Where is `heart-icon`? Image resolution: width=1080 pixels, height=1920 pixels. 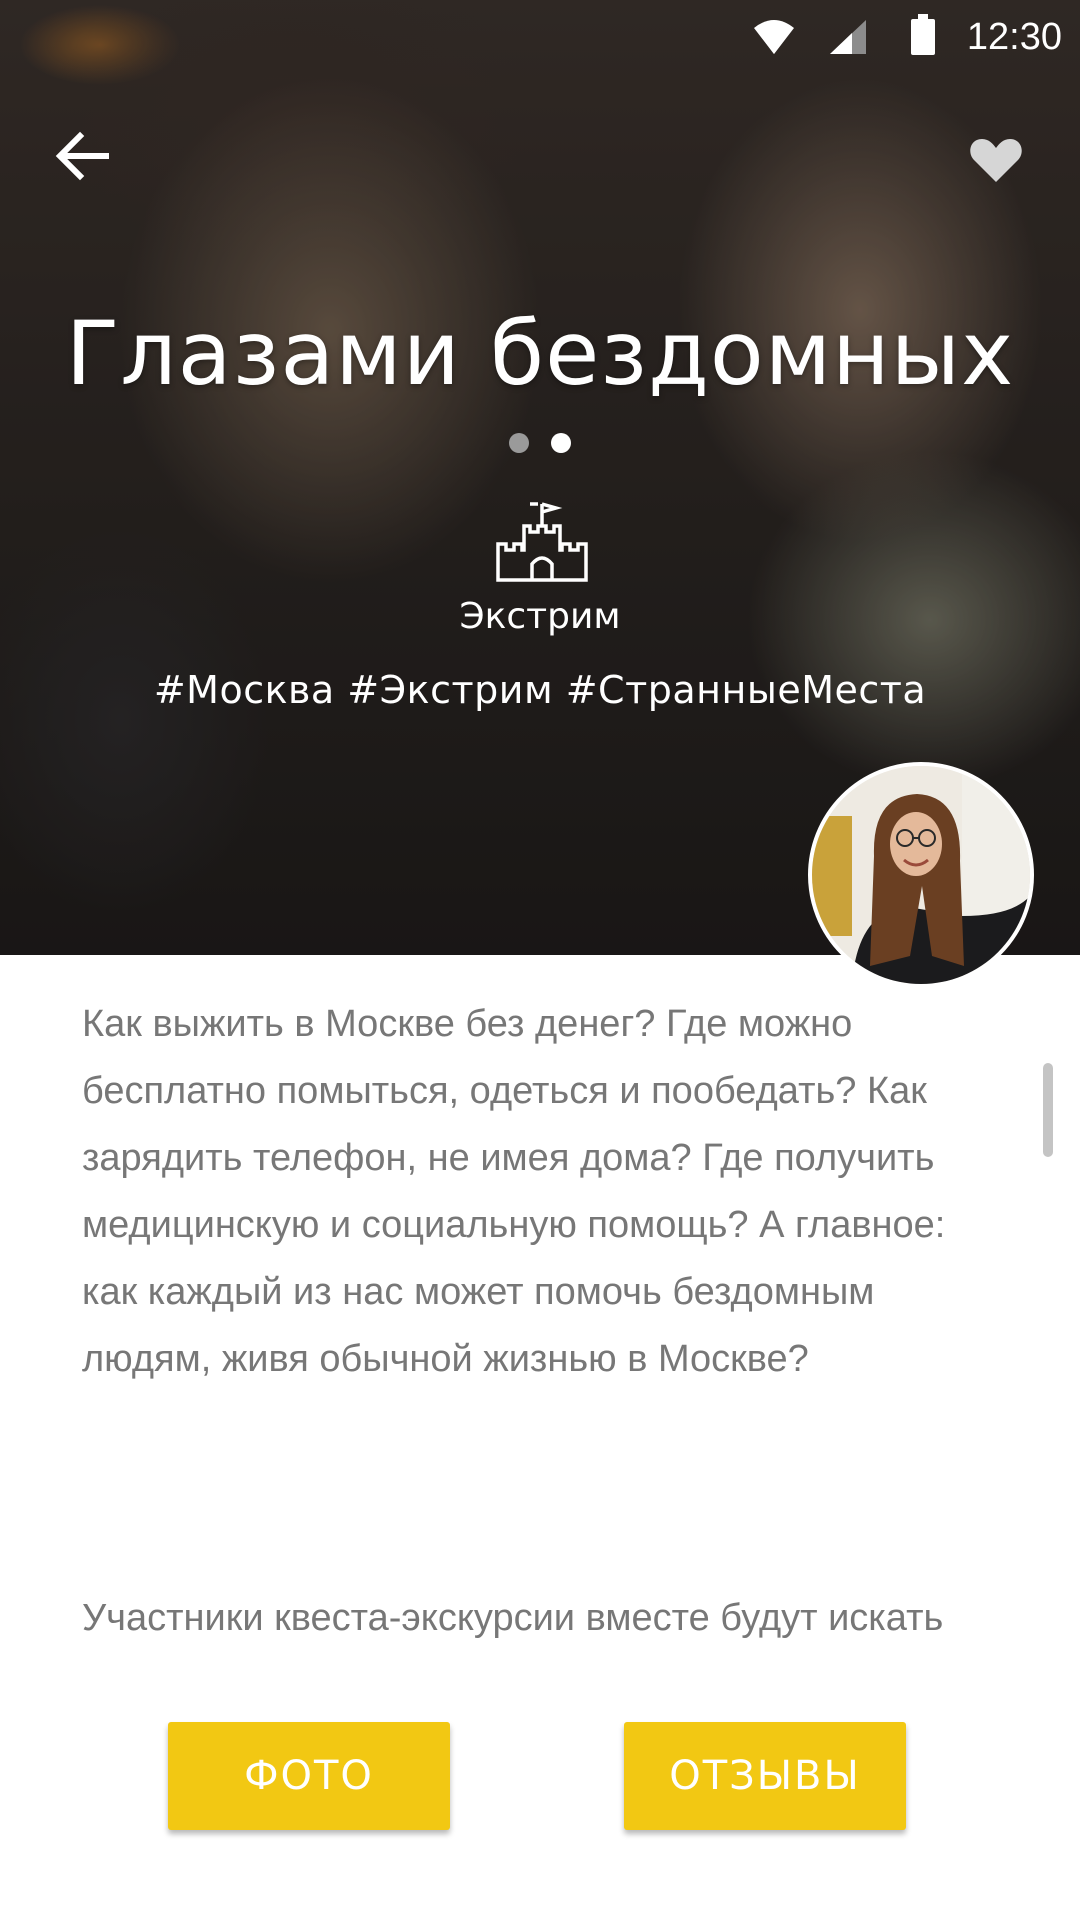
heart-icon is located at coordinates (996, 162).